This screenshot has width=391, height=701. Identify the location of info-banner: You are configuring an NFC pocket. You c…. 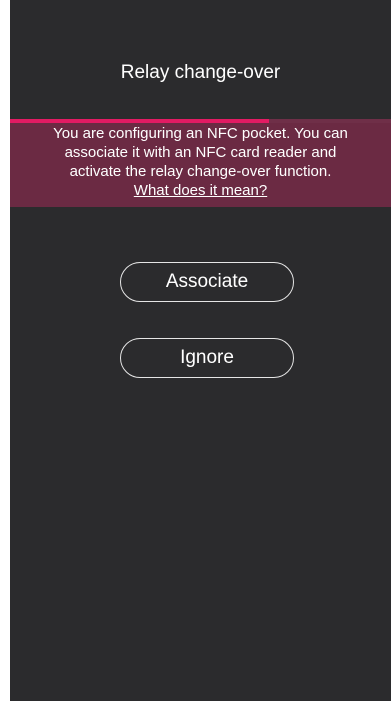
(200, 165).